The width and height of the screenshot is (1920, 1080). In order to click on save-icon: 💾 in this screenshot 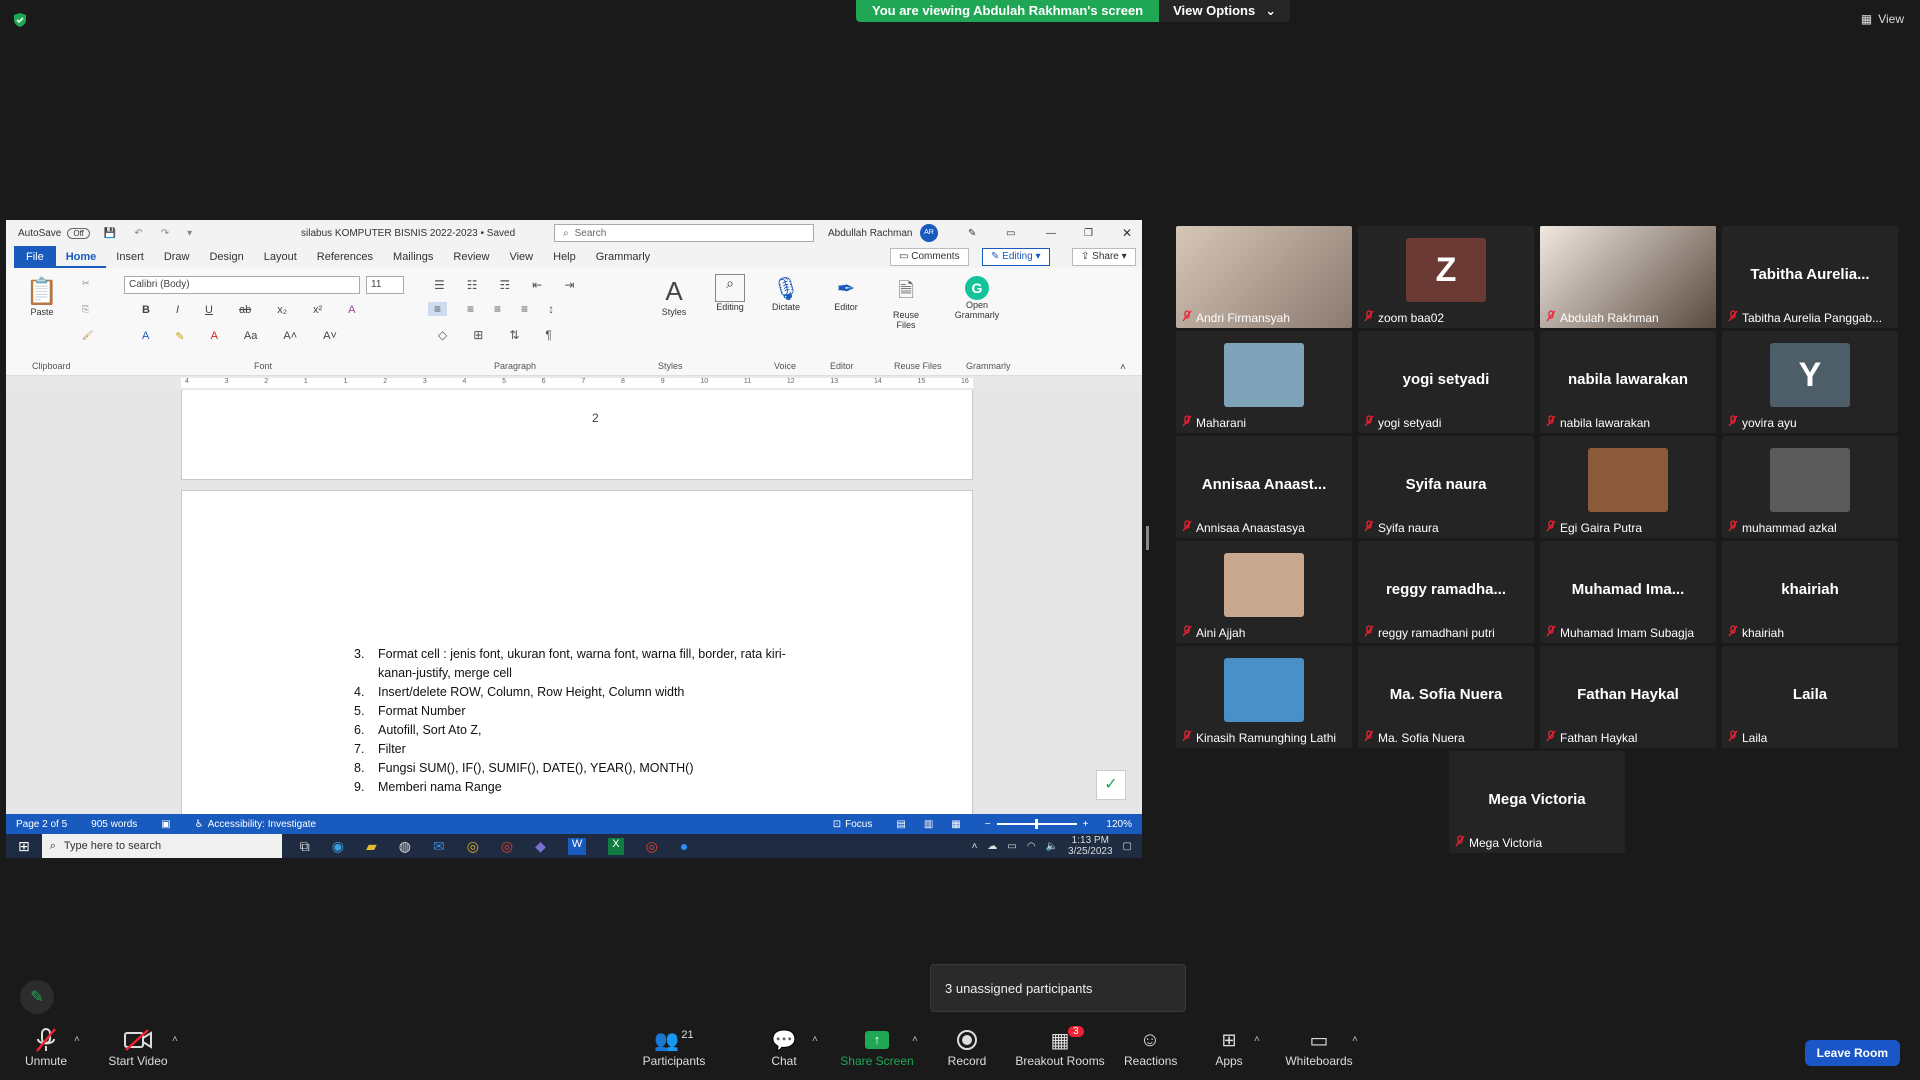, I will do `click(110, 233)`.